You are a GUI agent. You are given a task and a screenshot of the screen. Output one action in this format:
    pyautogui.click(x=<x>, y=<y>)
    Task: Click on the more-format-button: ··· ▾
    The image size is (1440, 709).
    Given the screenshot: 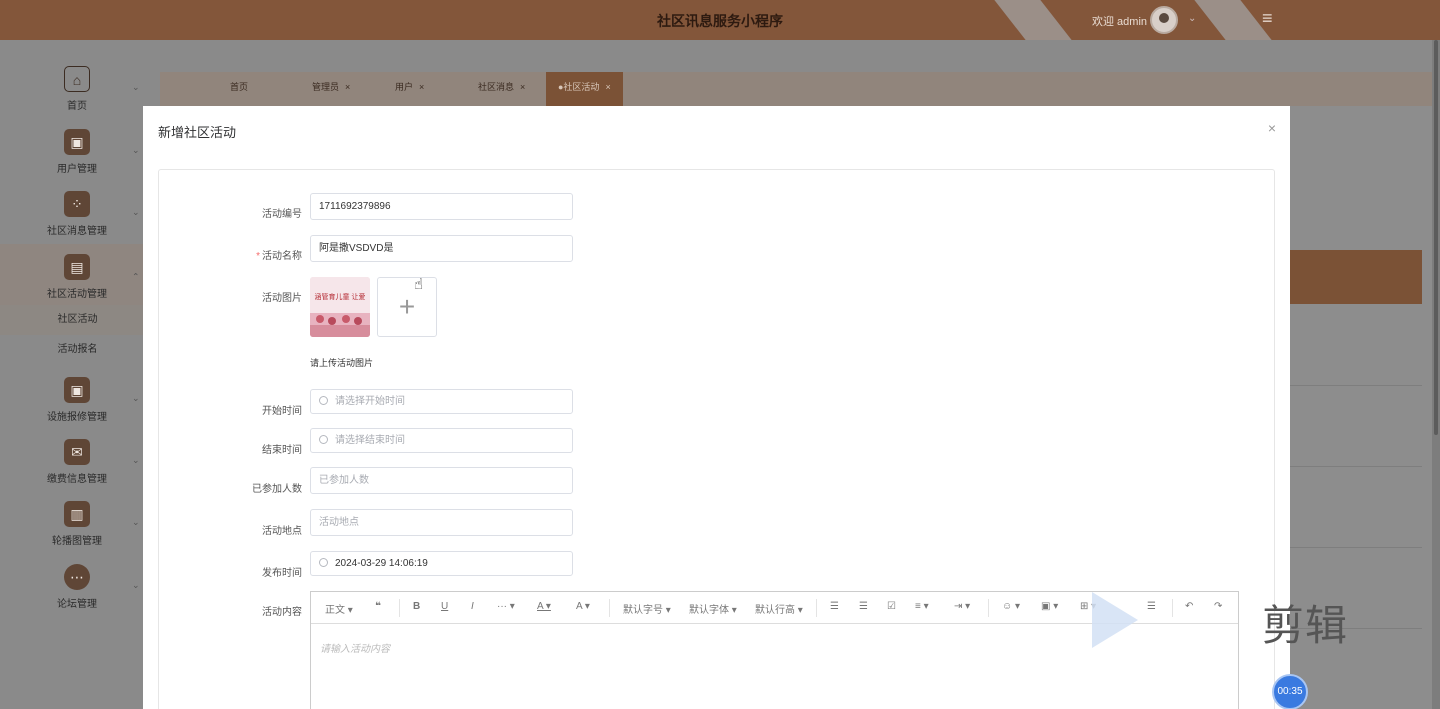 What is the action you would take?
    pyautogui.click(x=506, y=606)
    